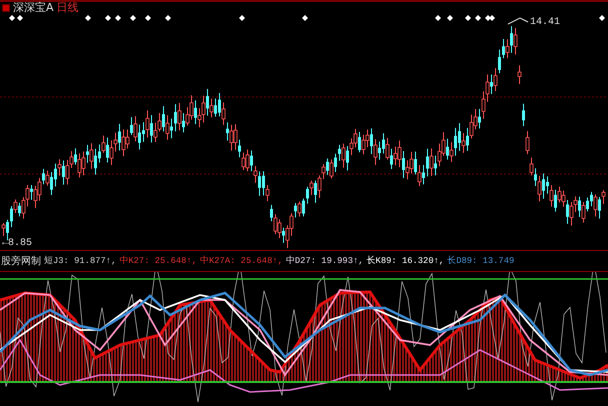 Image resolution: width=608 pixels, height=406 pixels. I want to click on indicator-name: 股旁网制, so click(21, 261).